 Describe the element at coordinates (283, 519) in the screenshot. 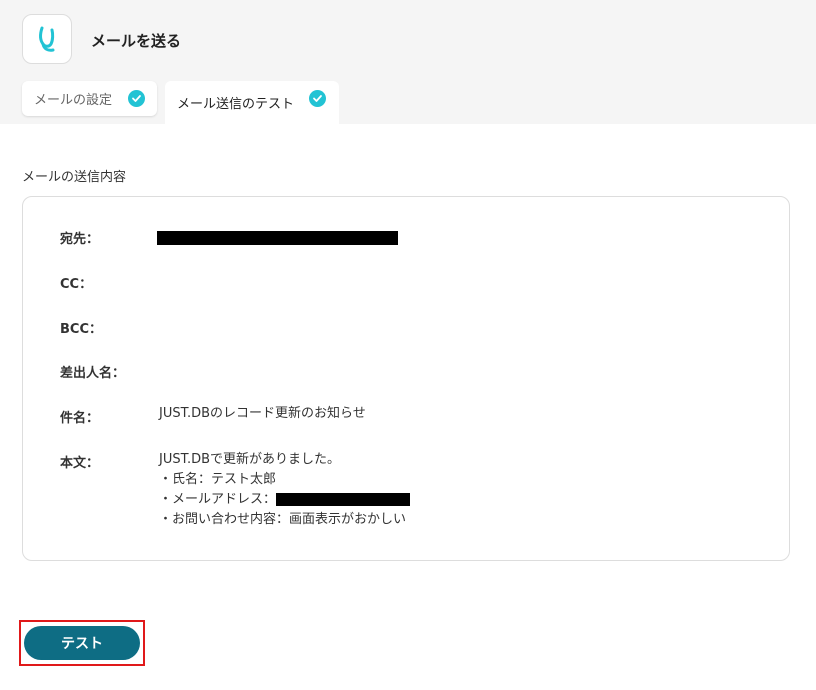

I see `body-line: ・お問い合わせ内容：画面表示がおかしい` at that location.